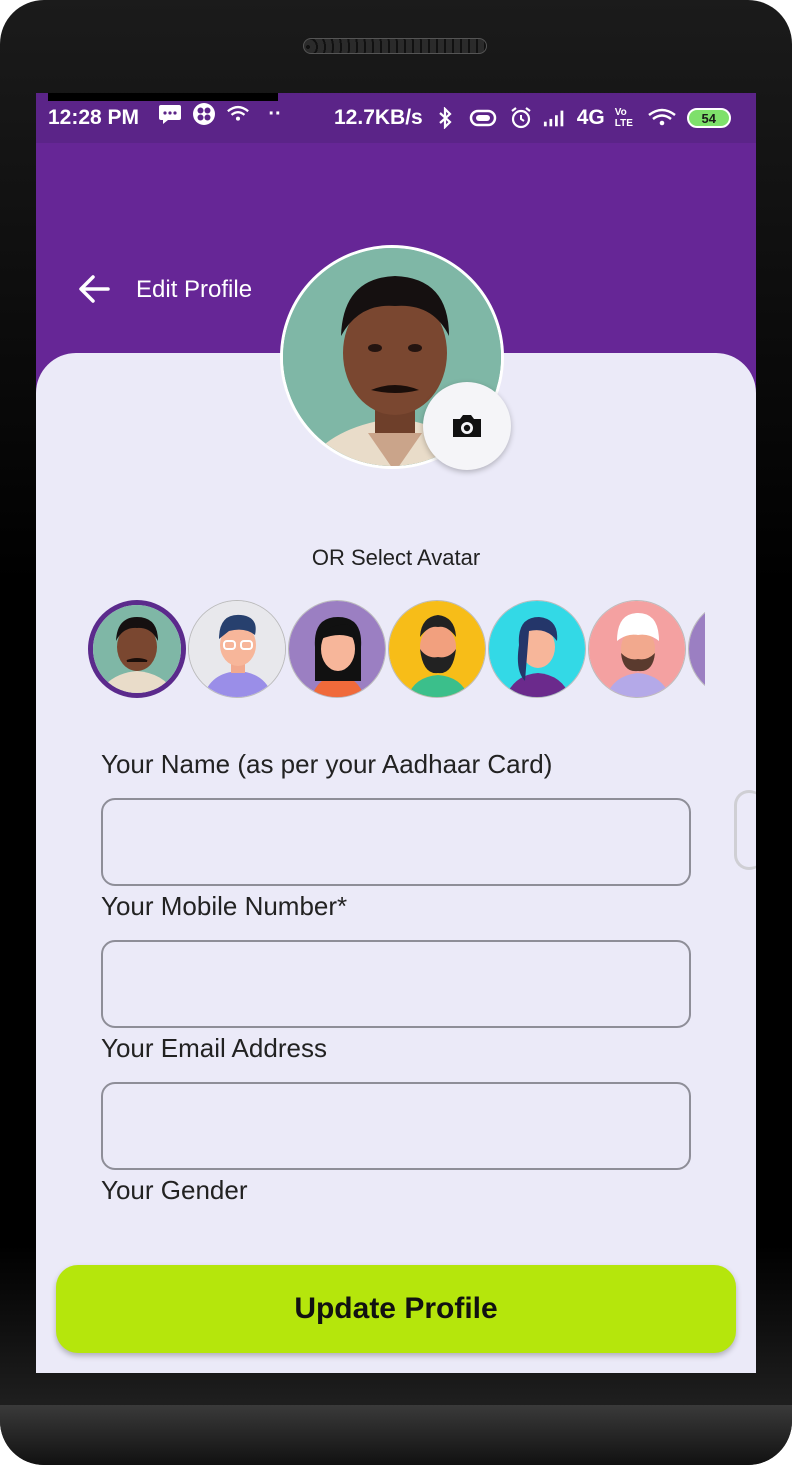 This screenshot has height=1465, width=792. I want to click on camera-icon, so click(467, 426).